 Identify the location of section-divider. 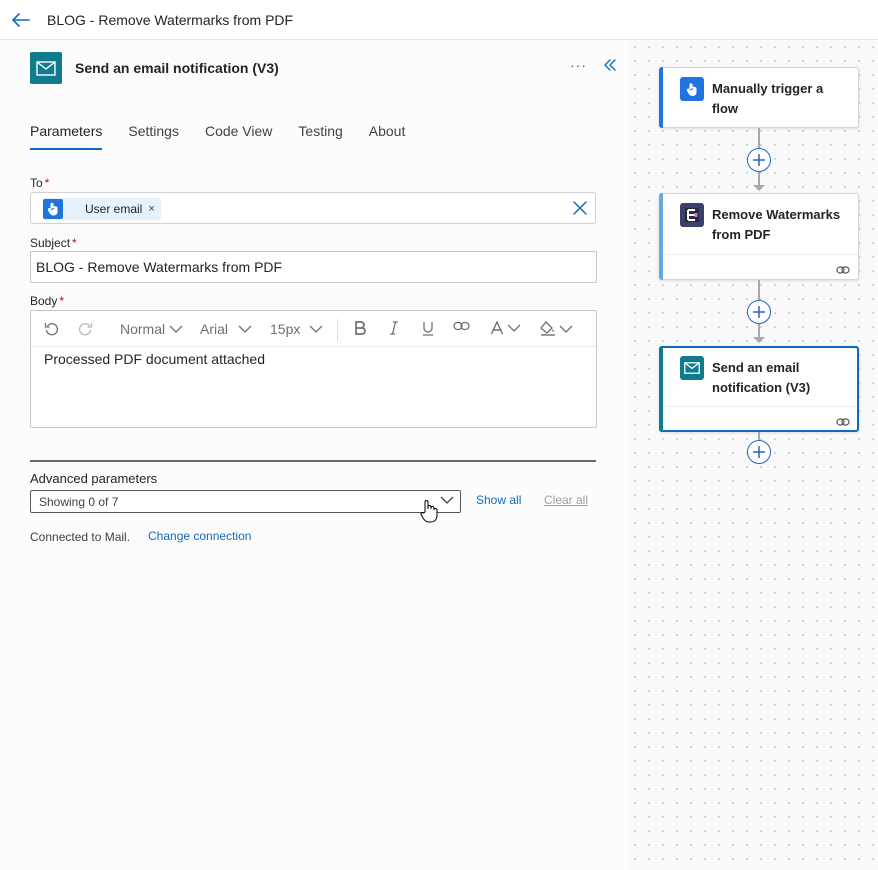
(313, 461).